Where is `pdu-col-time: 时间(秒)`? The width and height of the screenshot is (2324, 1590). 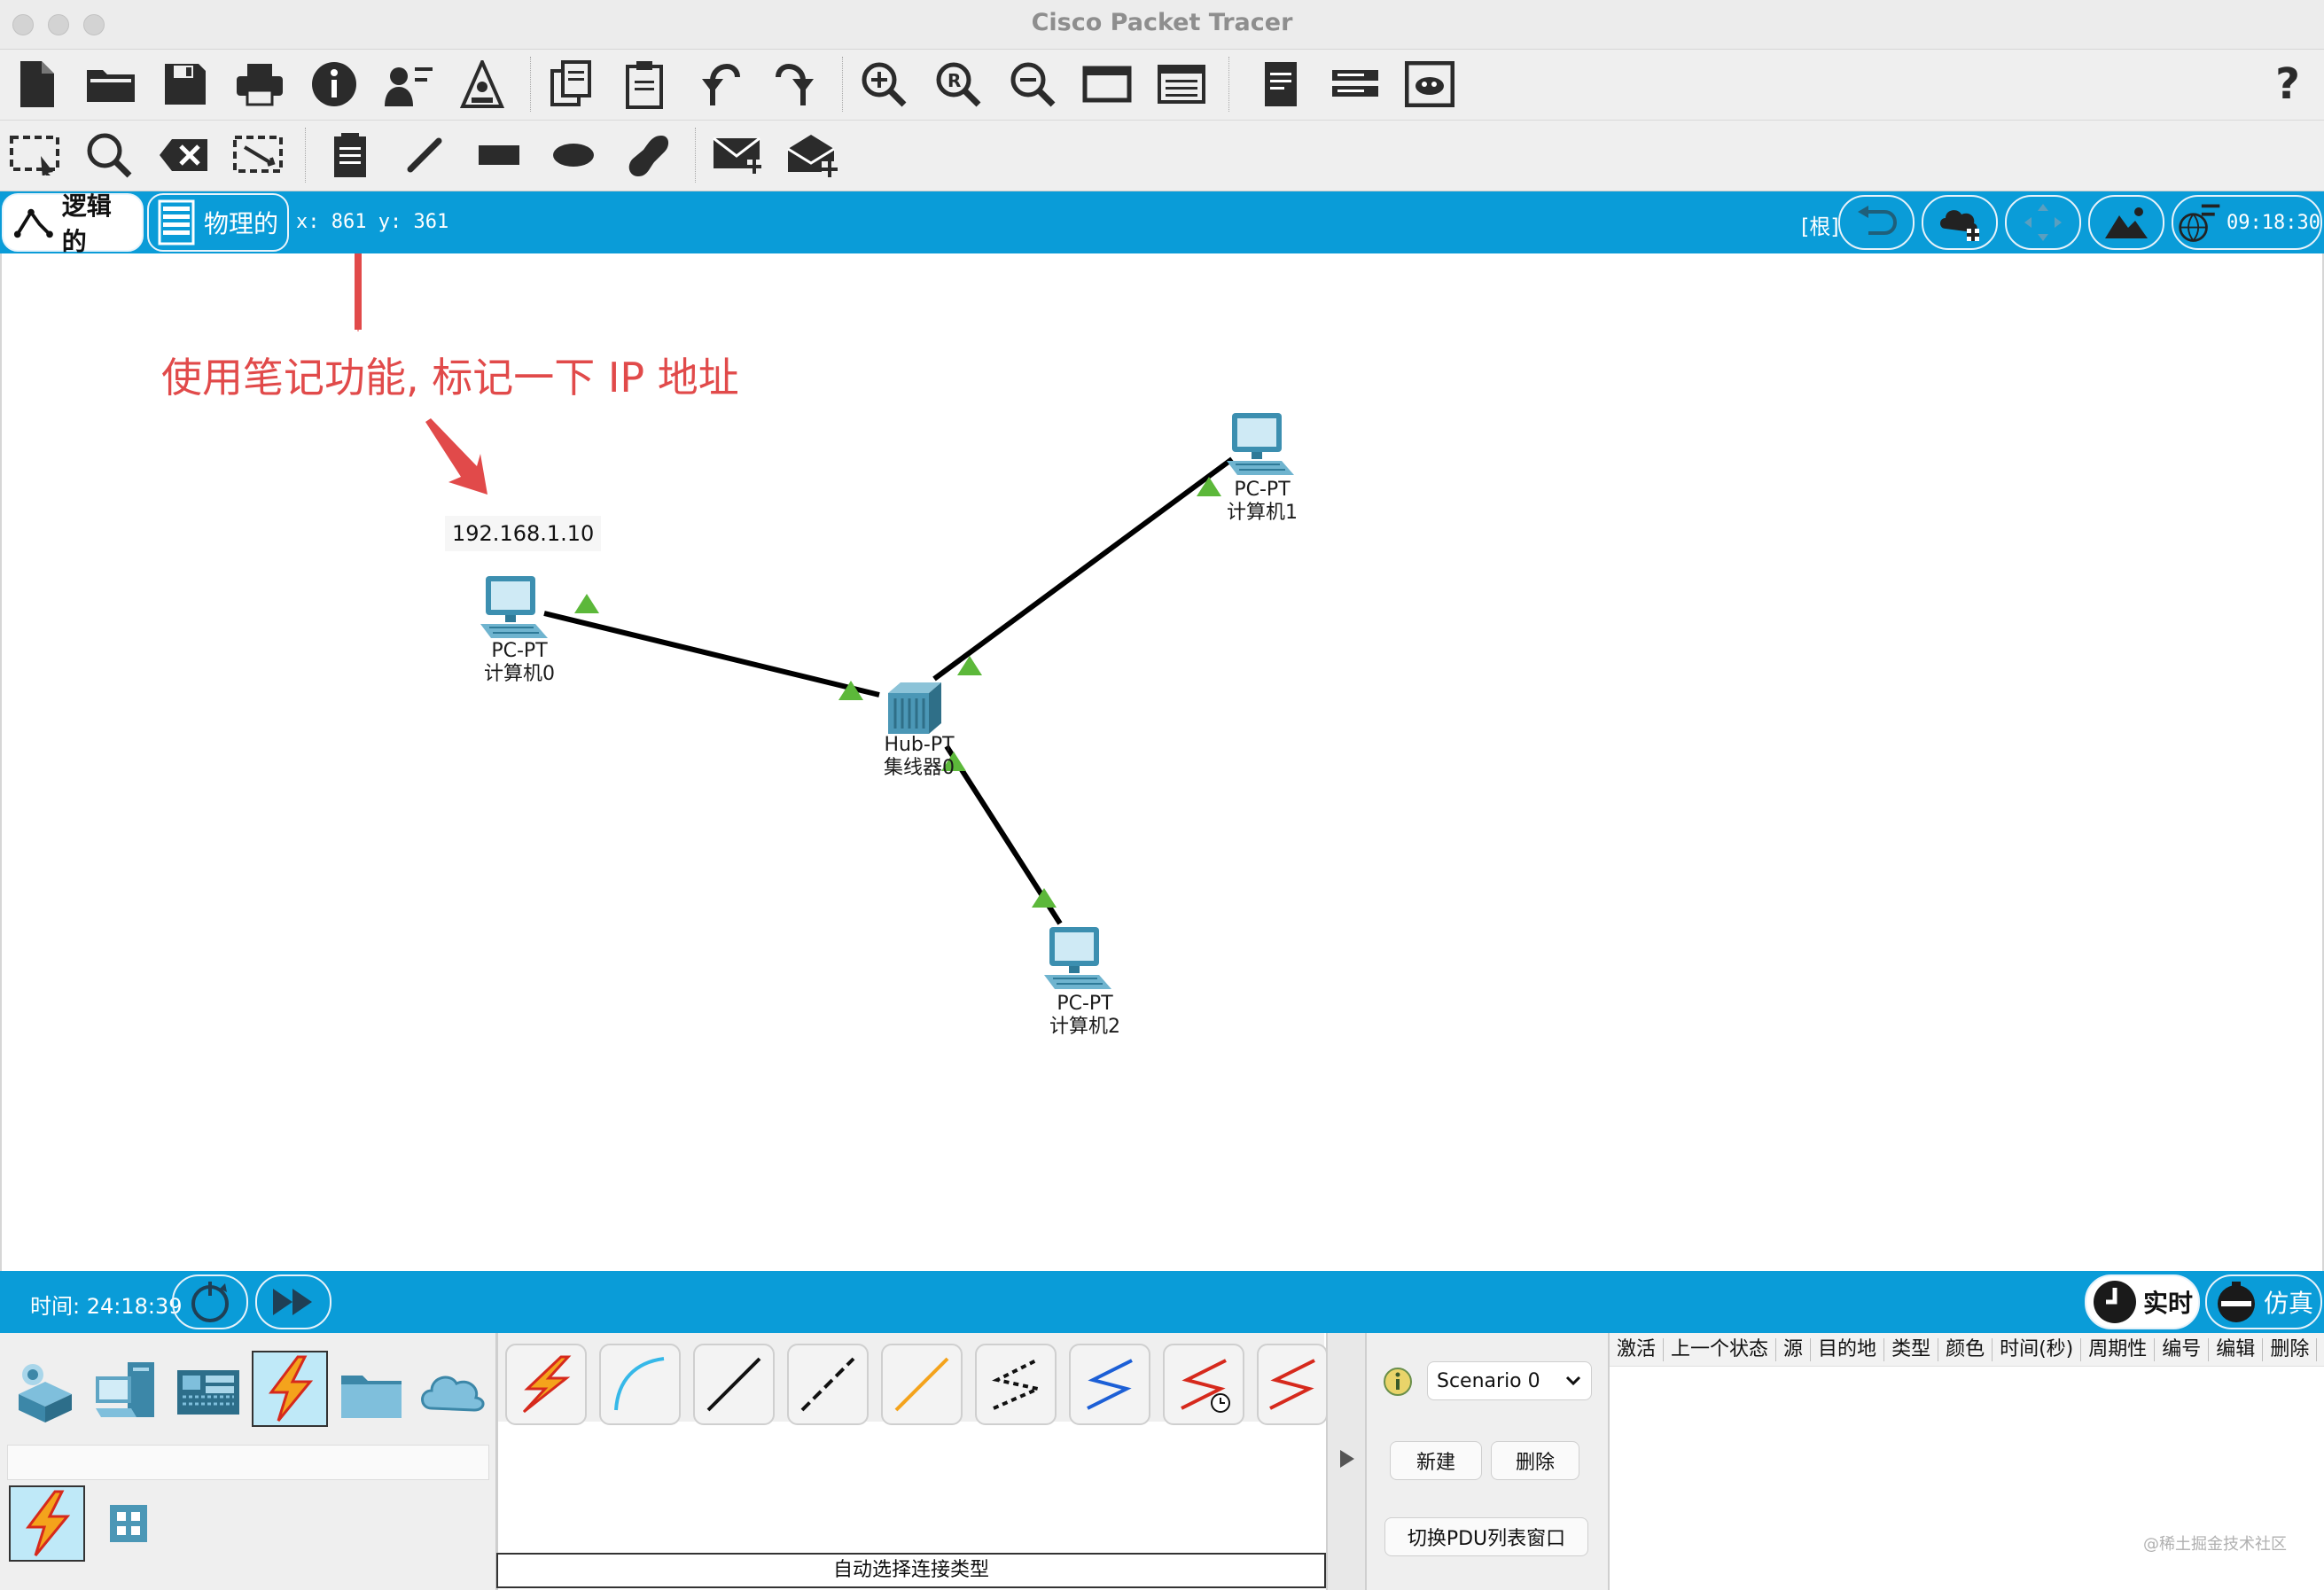
pdu-col-time: 时间(秒) is located at coordinates (2038, 1349).